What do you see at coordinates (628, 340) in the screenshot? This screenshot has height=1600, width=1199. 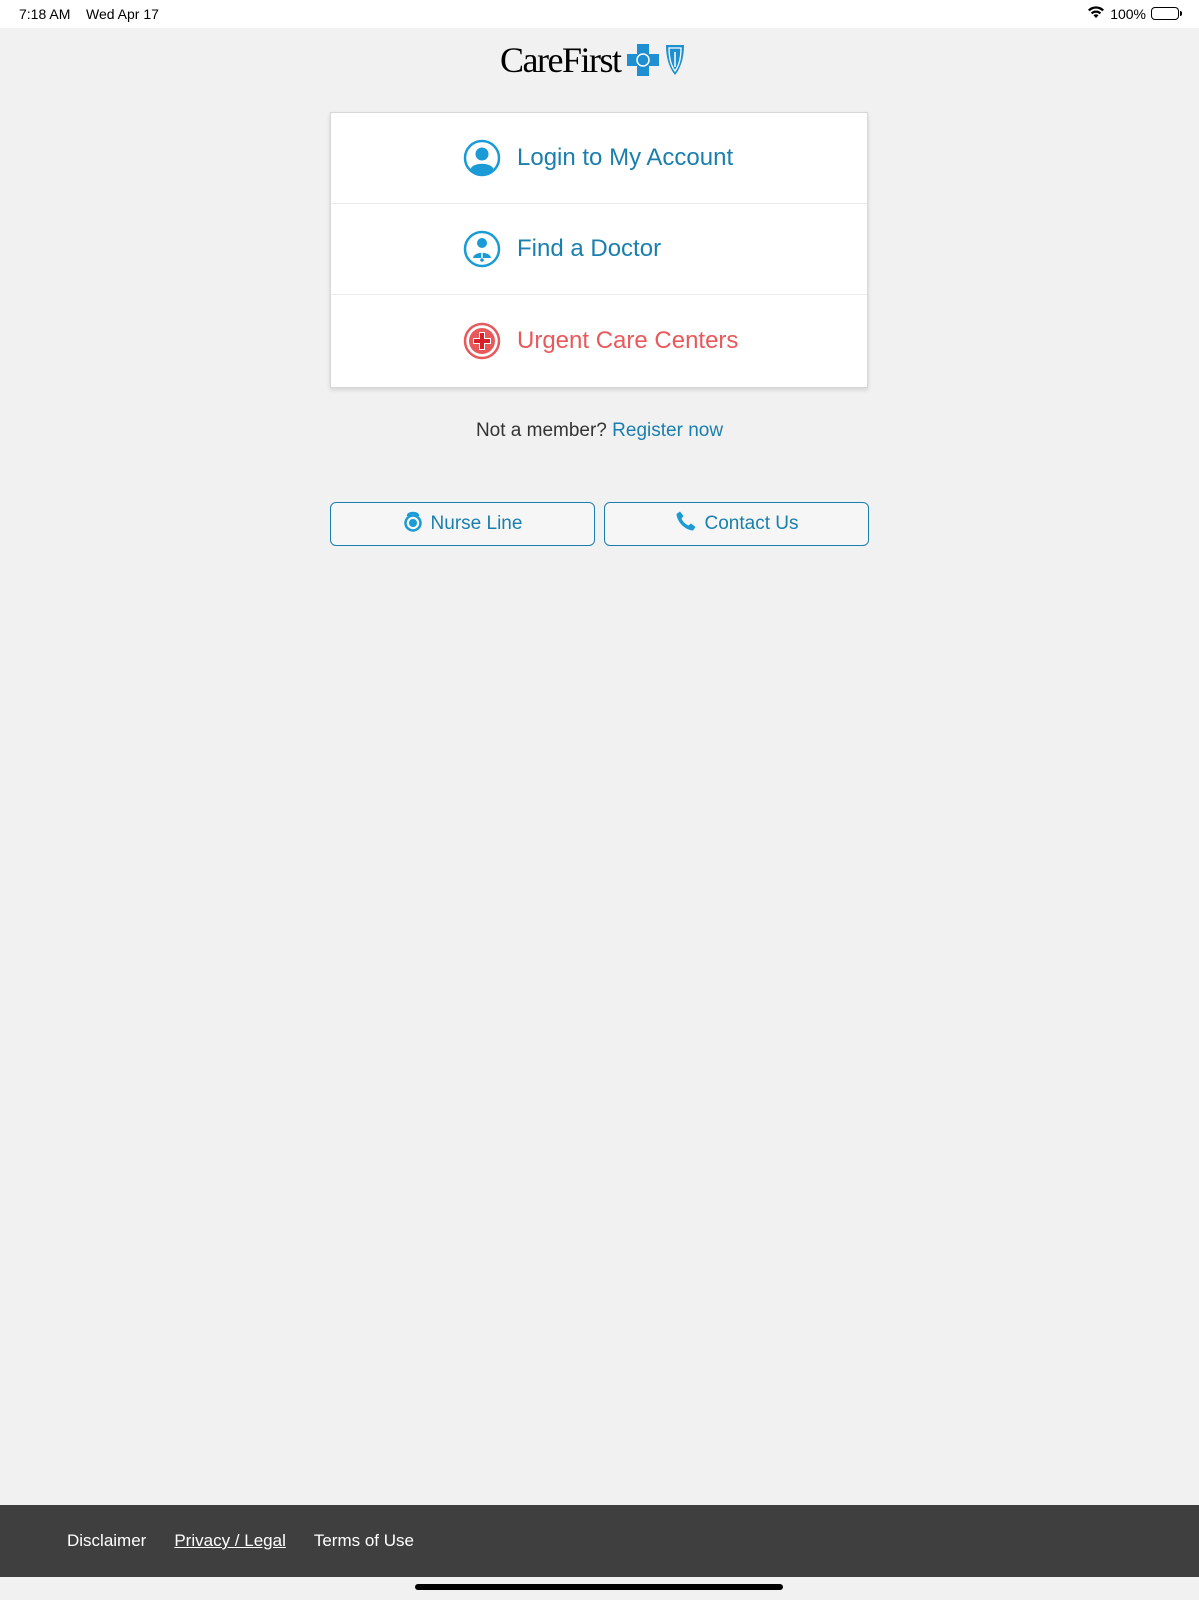 I see `urgent-care-label: Urgent Care Centers` at bounding box center [628, 340].